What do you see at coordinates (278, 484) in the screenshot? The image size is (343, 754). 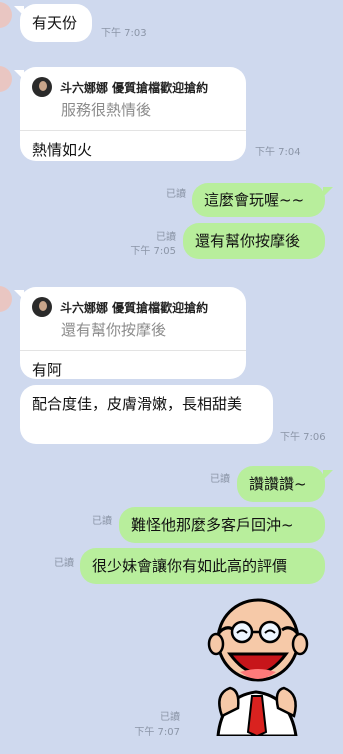 I see `message-text: 讚讚讚~` at bounding box center [278, 484].